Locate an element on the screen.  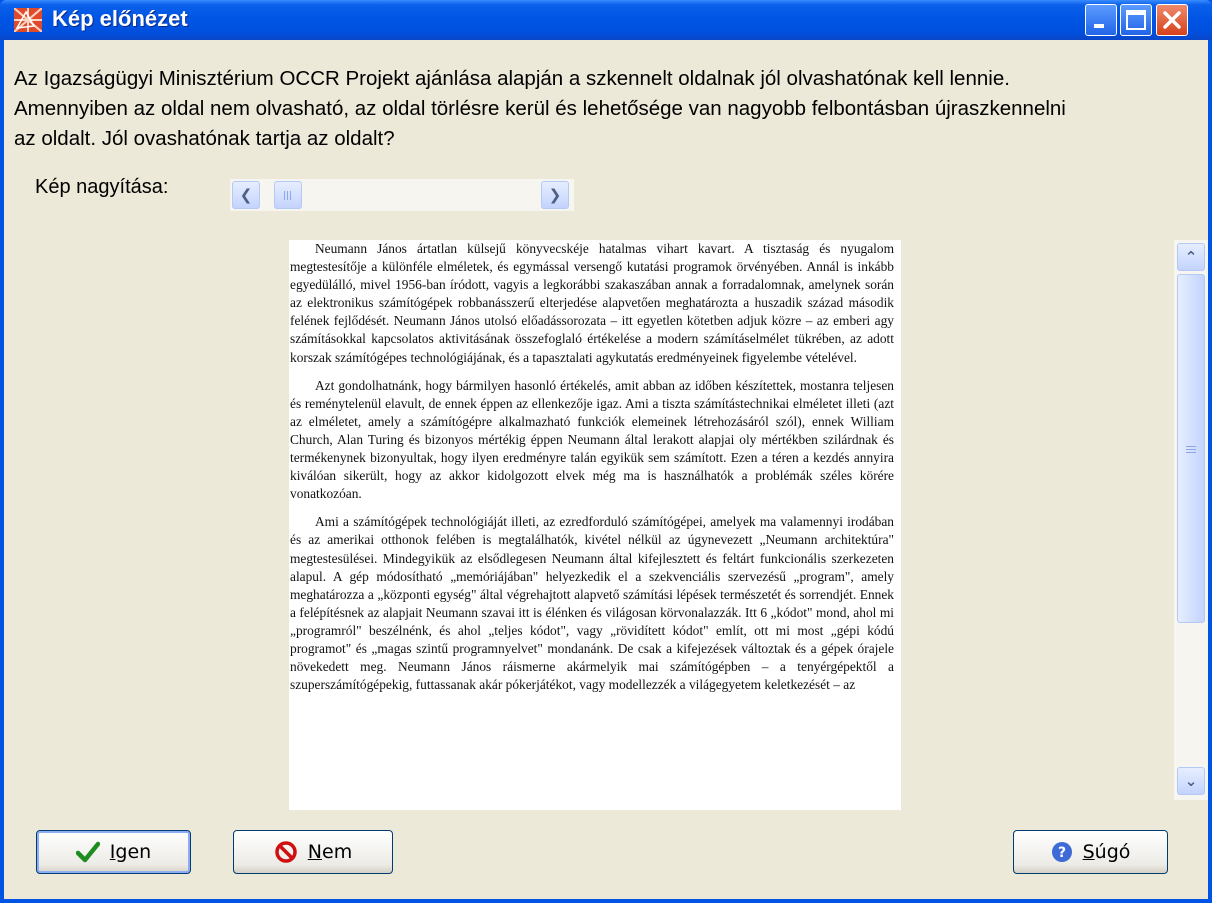
chevron-right-icon: ❯ is located at coordinates (555, 195).